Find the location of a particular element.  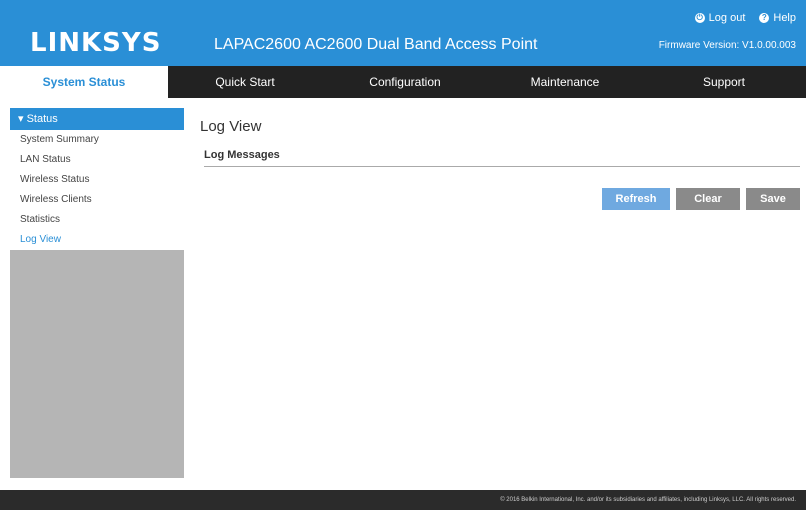

sidebar-item-wireless-status: Wireless Status is located at coordinates (97, 180).